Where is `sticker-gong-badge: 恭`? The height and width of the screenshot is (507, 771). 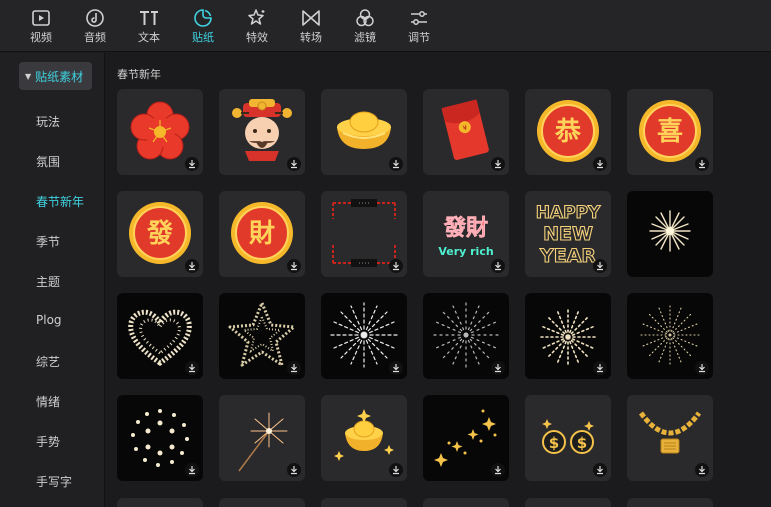 sticker-gong-badge: 恭 is located at coordinates (568, 132).